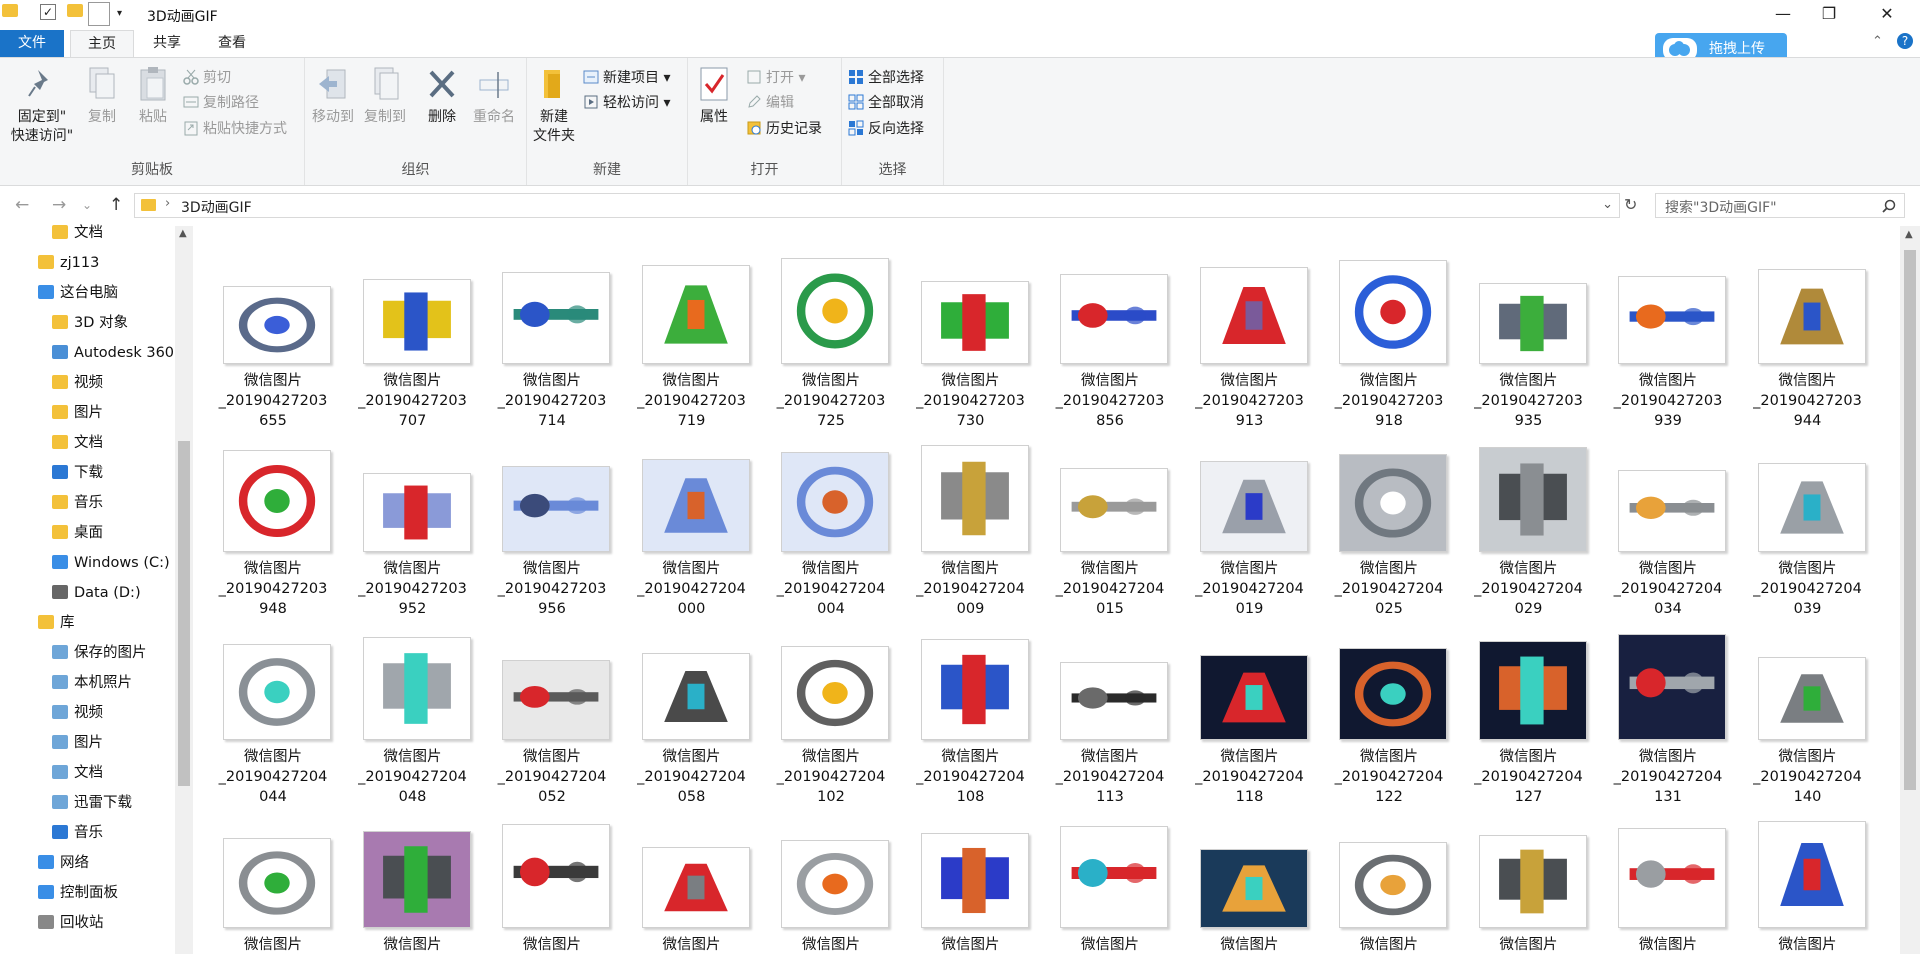 The width and height of the screenshot is (1920, 954). What do you see at coordinates (90, 323) in the screenshot?
I see `sidebar-item: 3D 对象` at bounding box center [90, 323].